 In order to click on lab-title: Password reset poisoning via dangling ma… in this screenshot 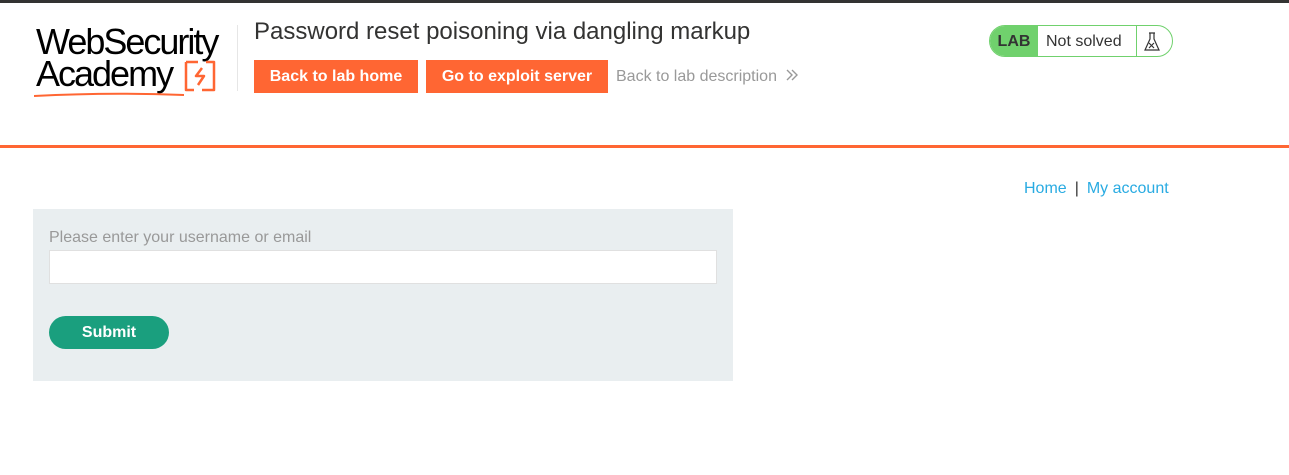, I will do `click(502, 31)`.